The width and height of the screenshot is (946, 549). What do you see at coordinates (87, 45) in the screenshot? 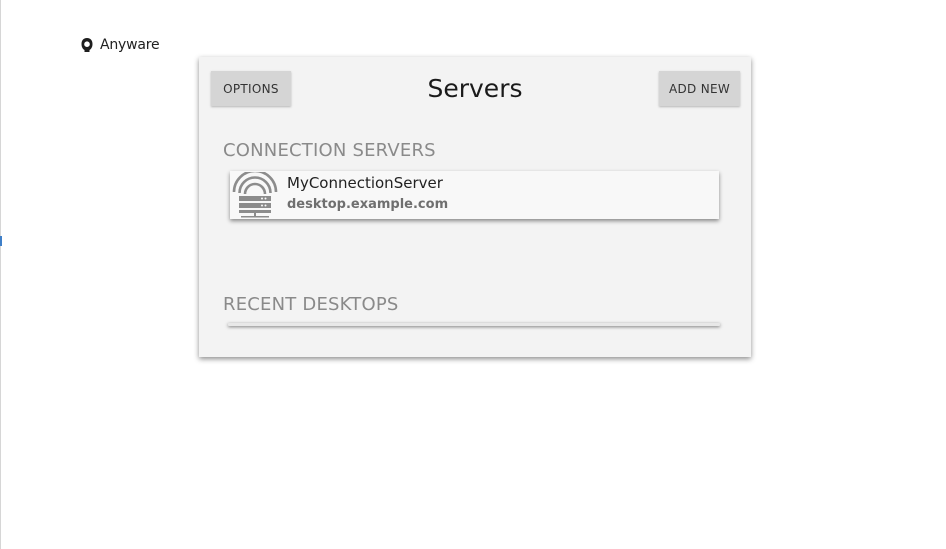
I see `anyware-logo-icon` at bounding box center [87, 45].